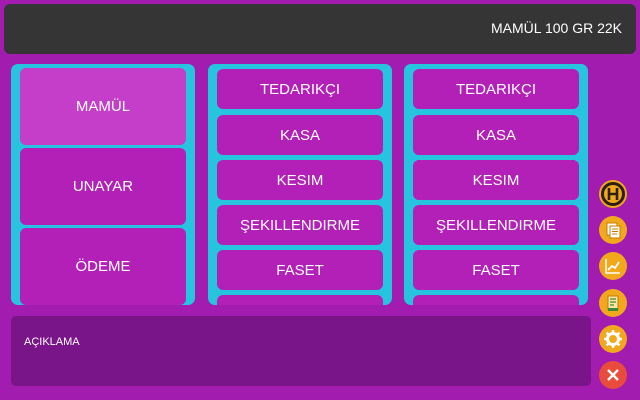 Image resolution: width=640 pixels, height=400 pixels. I want to click on right-option-tedarikci: TEDARIKÇI, so click(496, 89).